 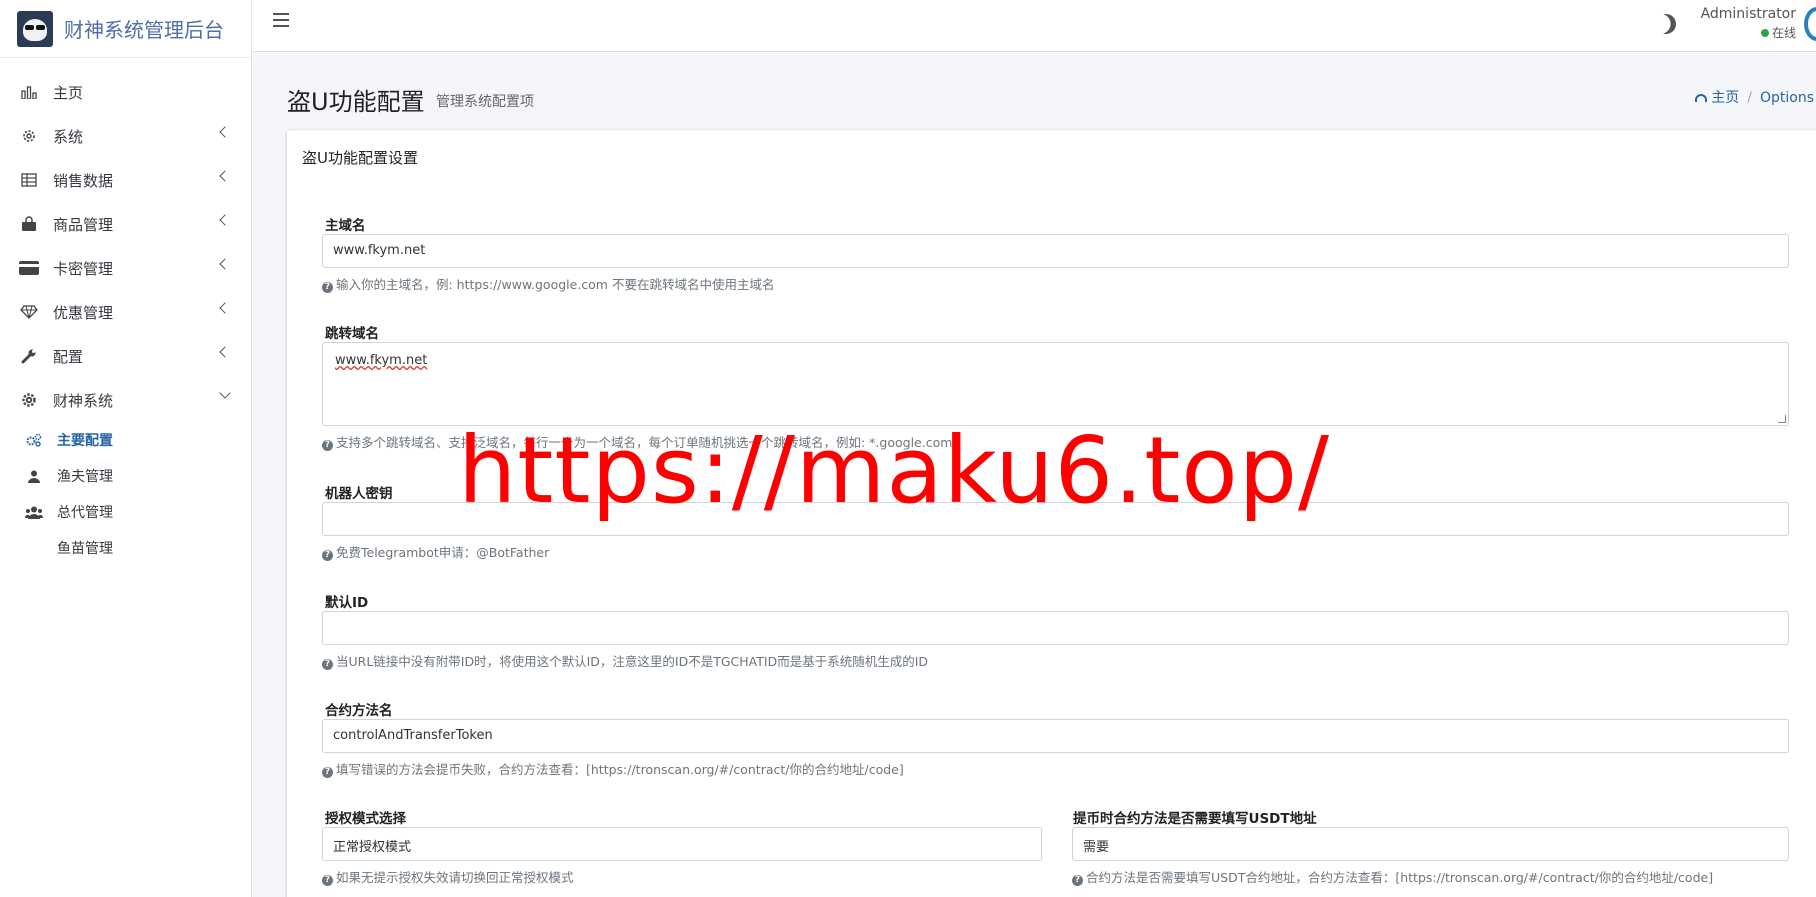 I want to click on gear-icon, so click(x=29, y=136).